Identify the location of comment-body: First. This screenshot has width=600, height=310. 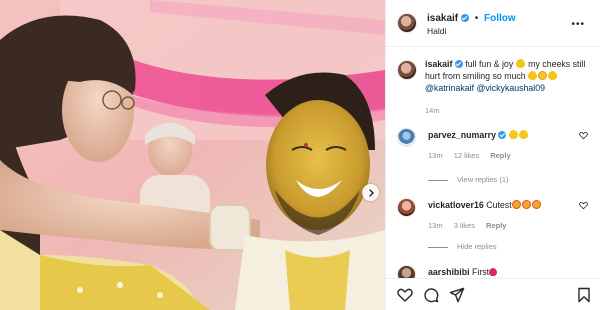
(481, 272).